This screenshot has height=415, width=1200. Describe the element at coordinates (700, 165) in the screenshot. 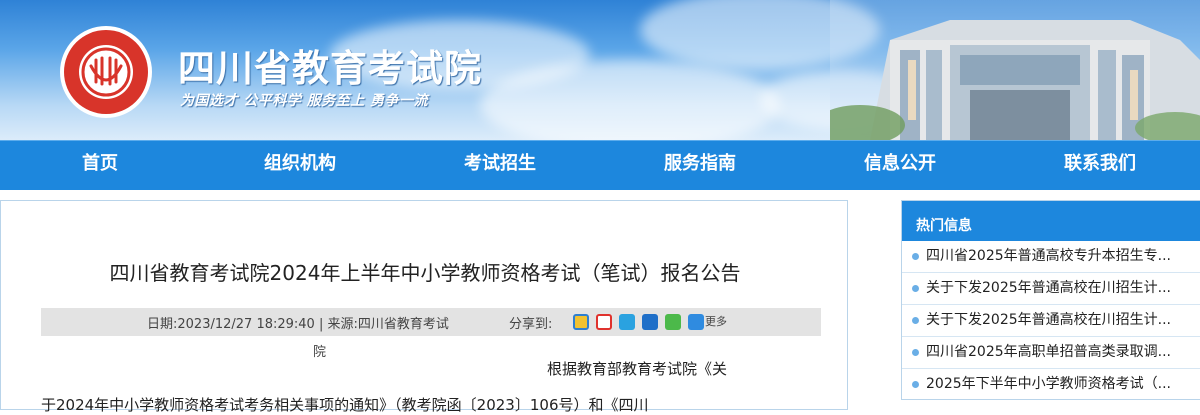

I see `nav-item-service-guide: 服务指南` at that location.